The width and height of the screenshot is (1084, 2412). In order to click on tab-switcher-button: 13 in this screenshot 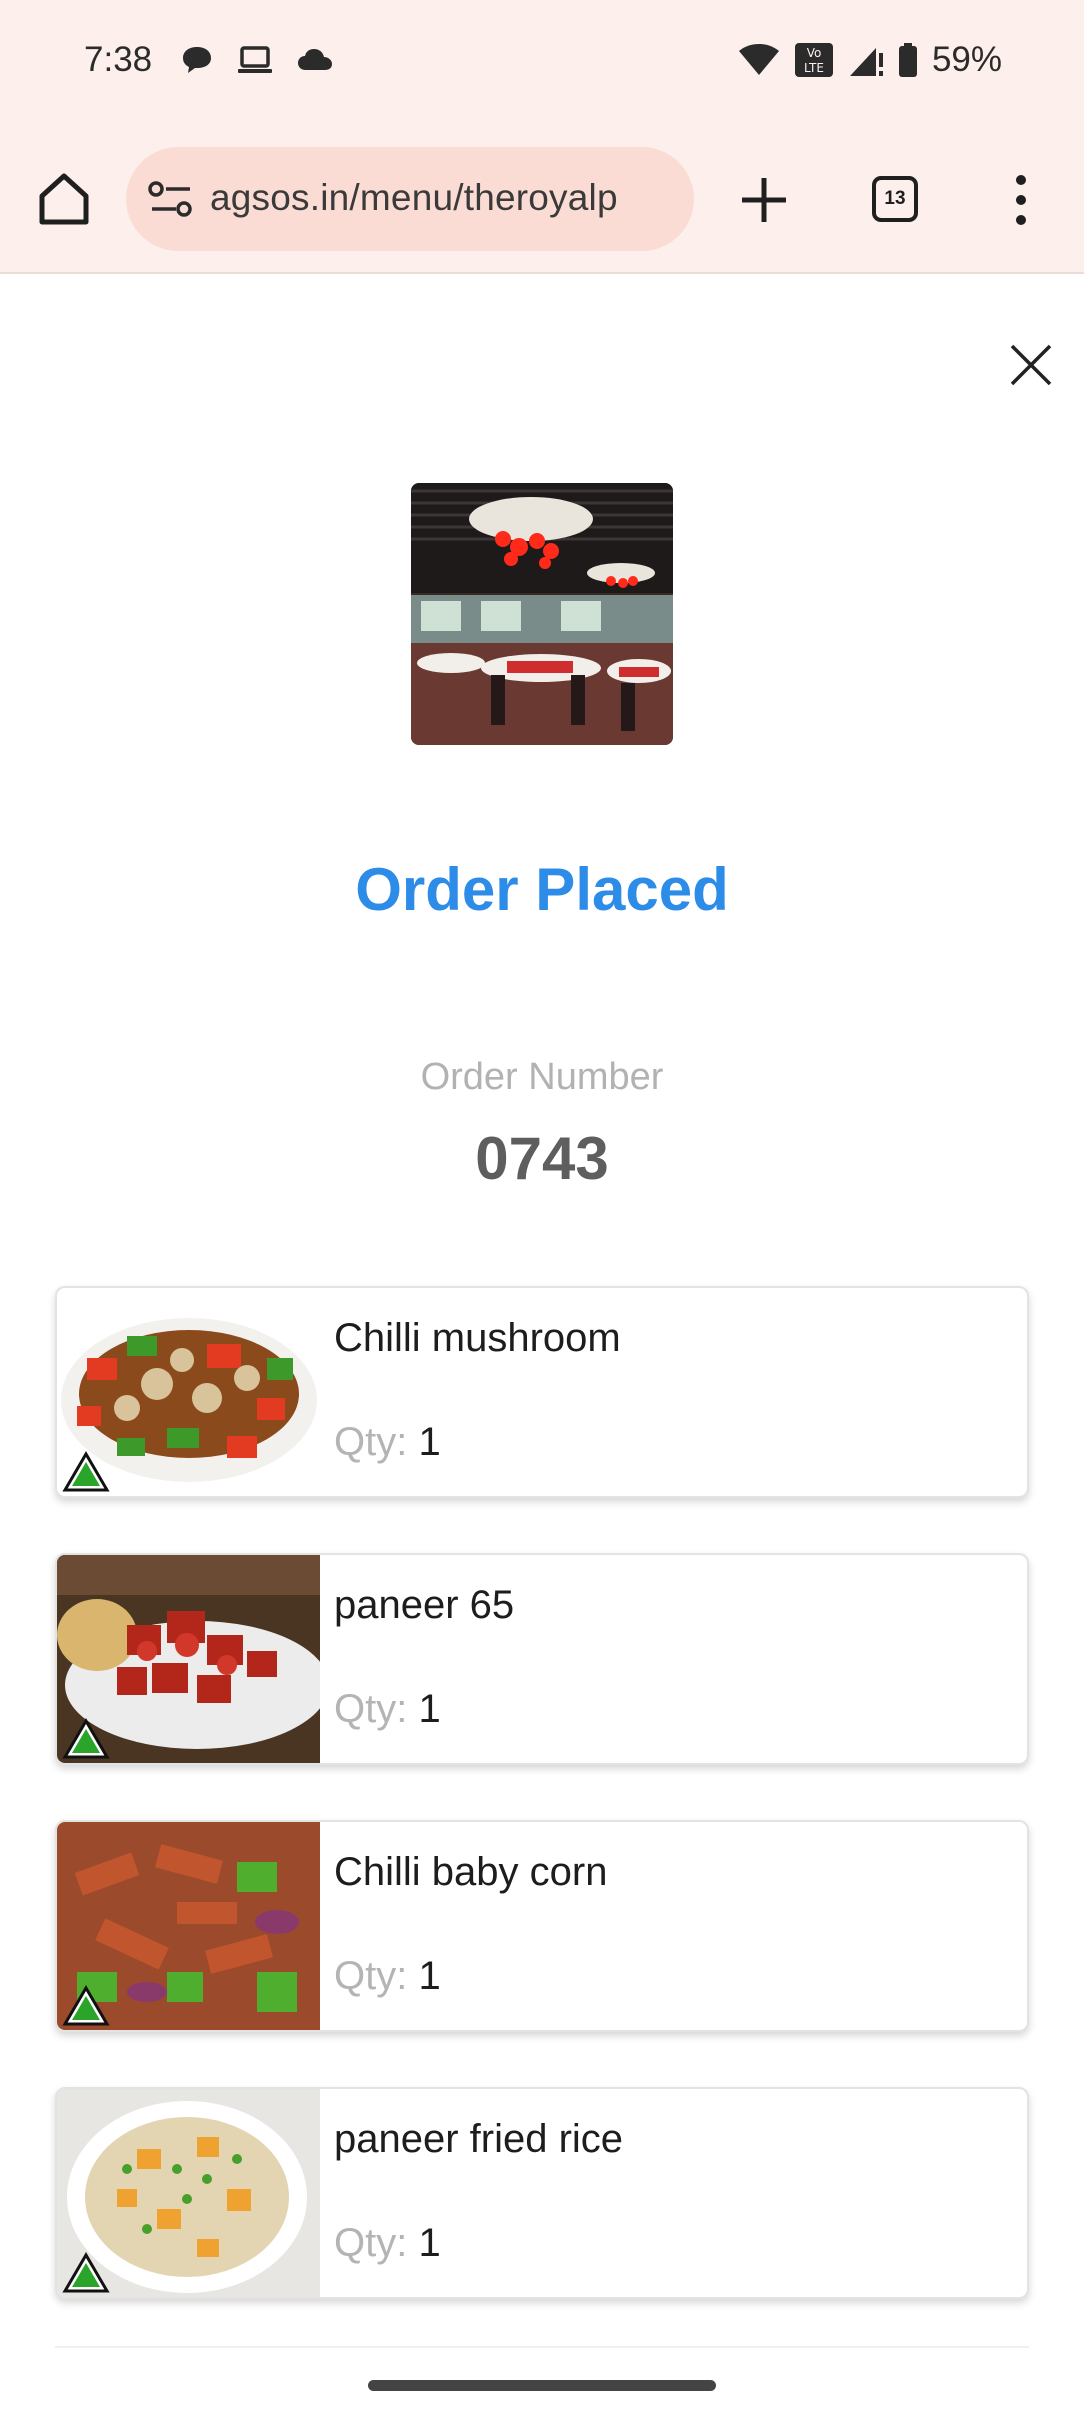, I will do `click(895, 199)`.